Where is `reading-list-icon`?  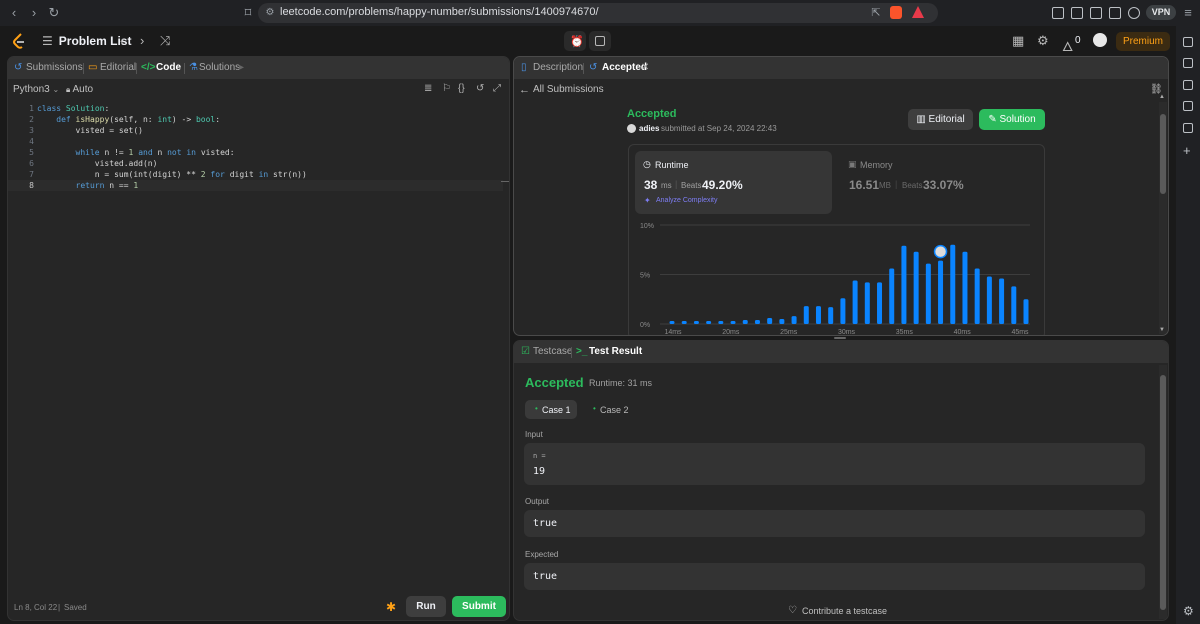
reading-list-icon is located at coordinates (1188, 63).